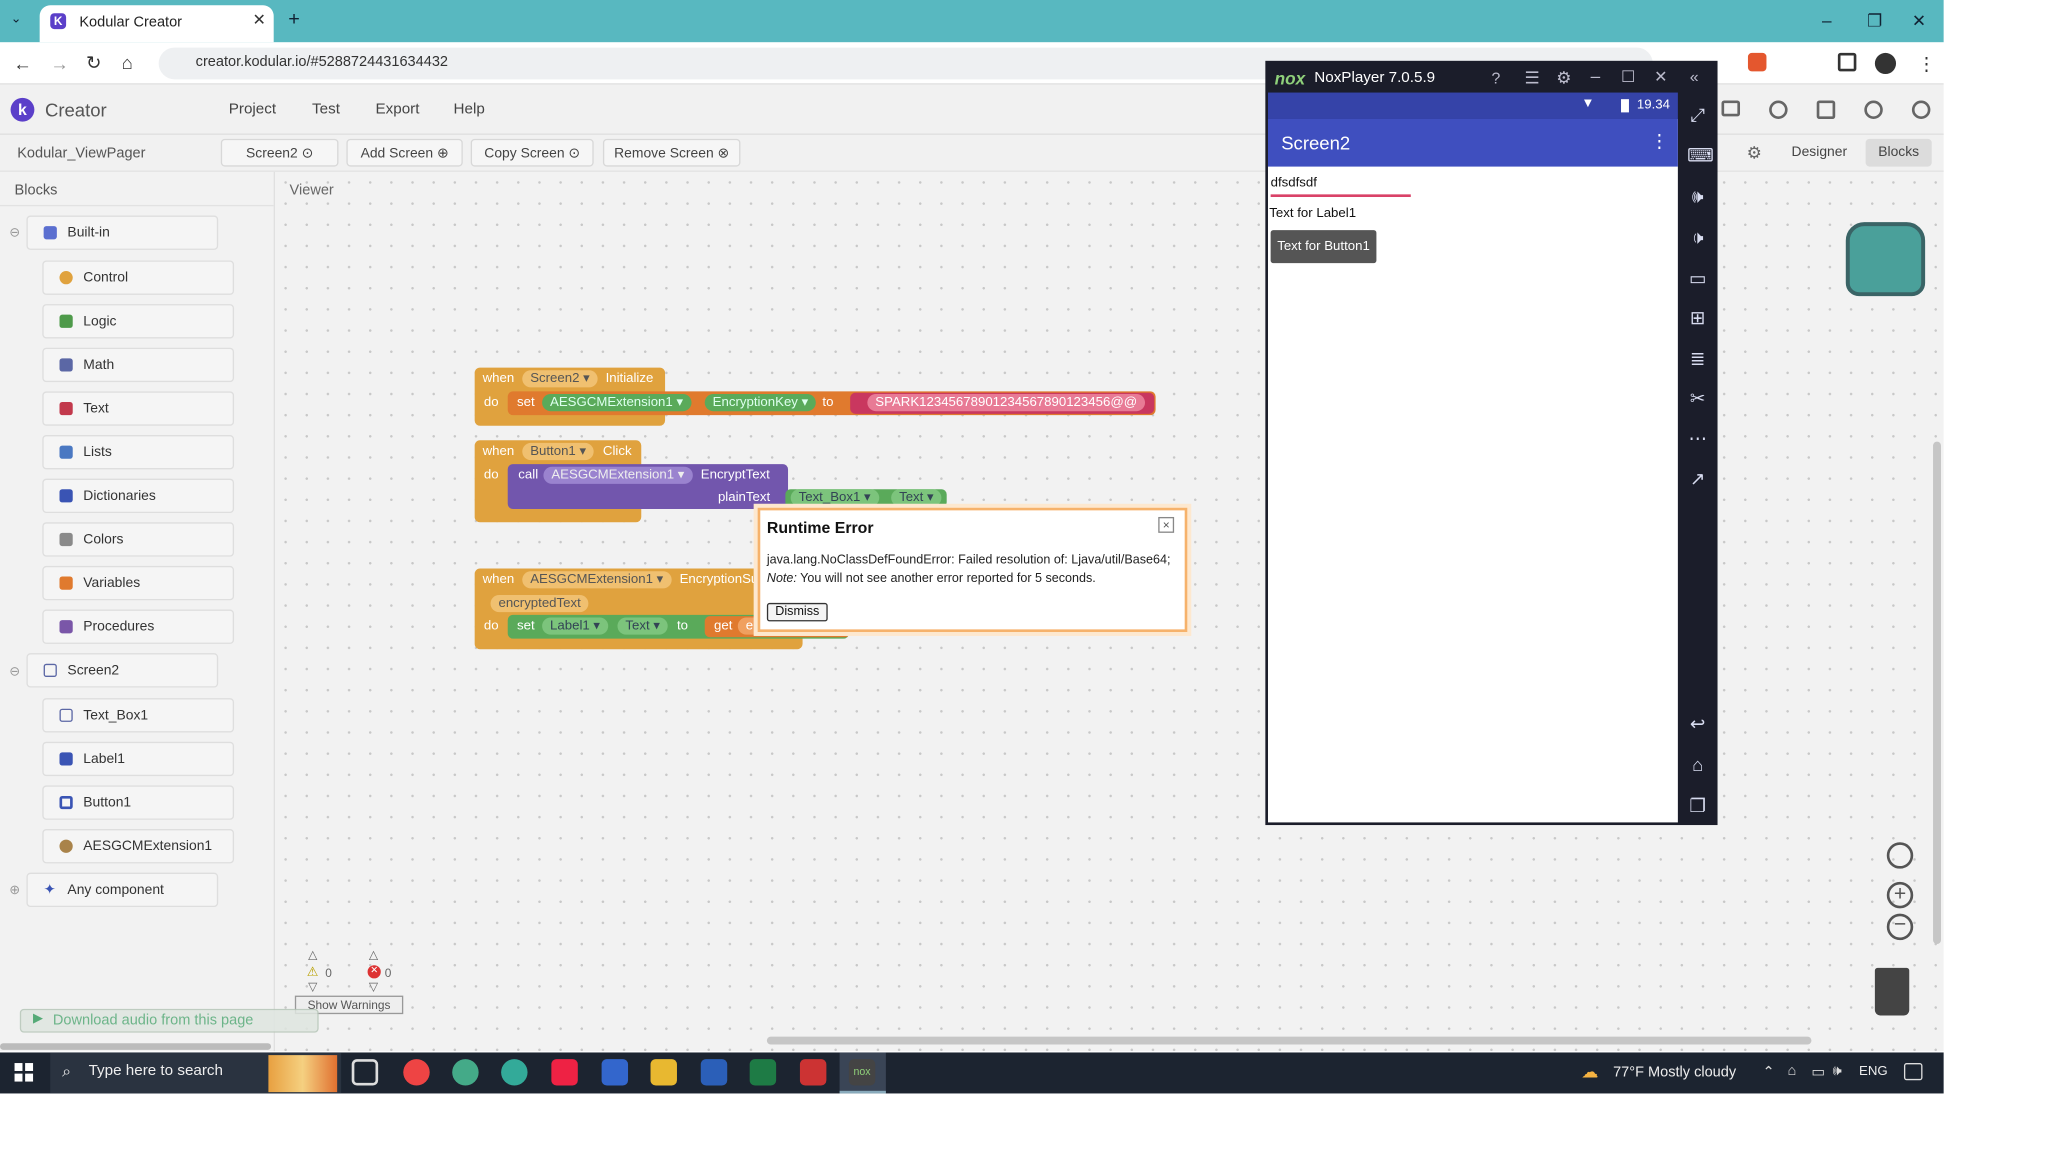  Describe the element at coordinates (1340, 187) in the screenshot. I see `android-textbox: dfsdfsdf` at that location.